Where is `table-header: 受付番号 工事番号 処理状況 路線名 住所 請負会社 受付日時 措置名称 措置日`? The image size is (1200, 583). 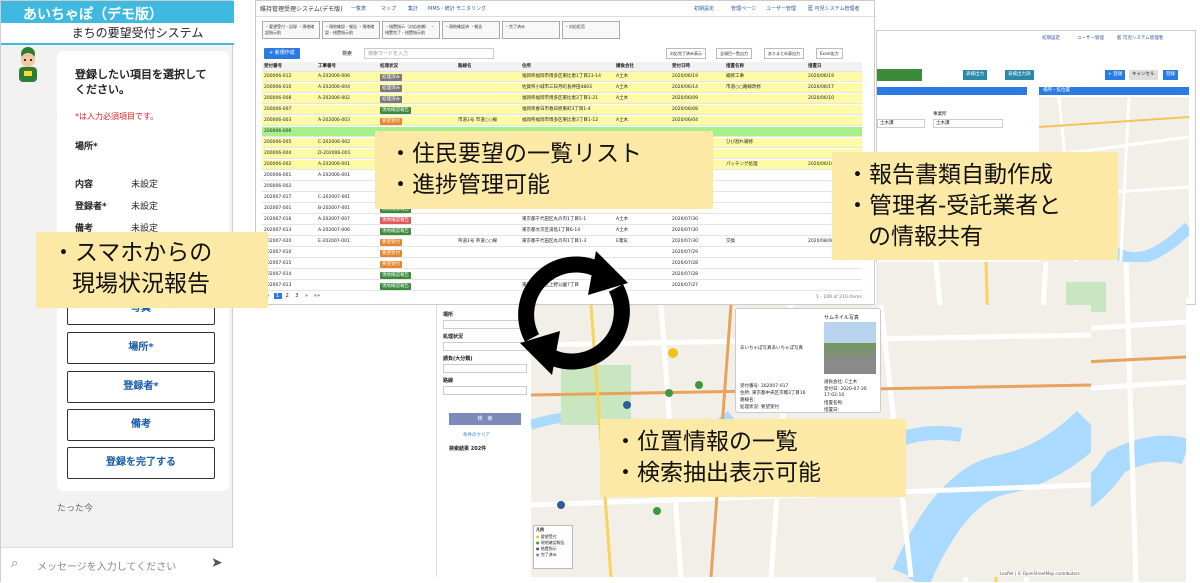
table-header: 受付番号 工事番号 処理状況 路線名 住所 請負会社 受付日時 措置名称 措置日 is located at coordinates (562, 67).